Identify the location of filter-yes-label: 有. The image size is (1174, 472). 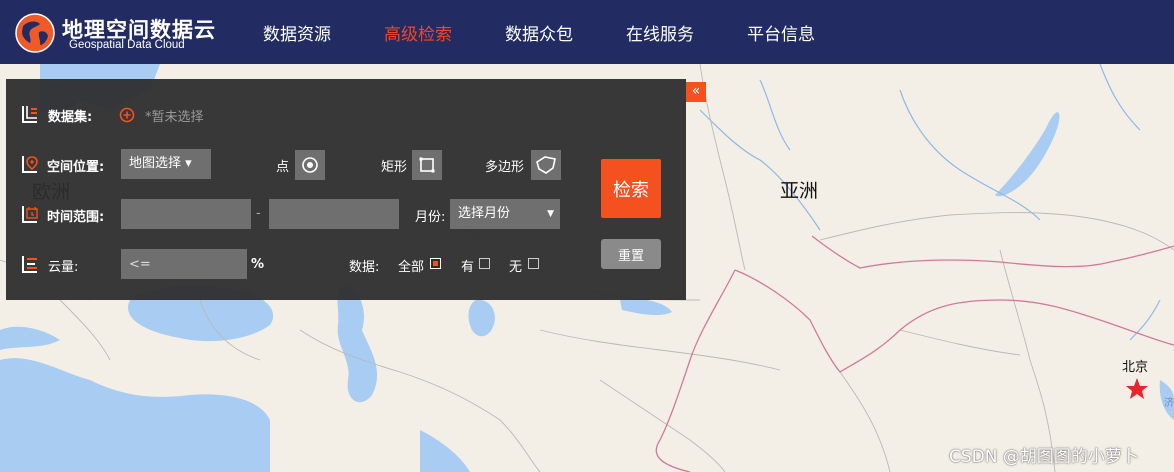
(468, 267).